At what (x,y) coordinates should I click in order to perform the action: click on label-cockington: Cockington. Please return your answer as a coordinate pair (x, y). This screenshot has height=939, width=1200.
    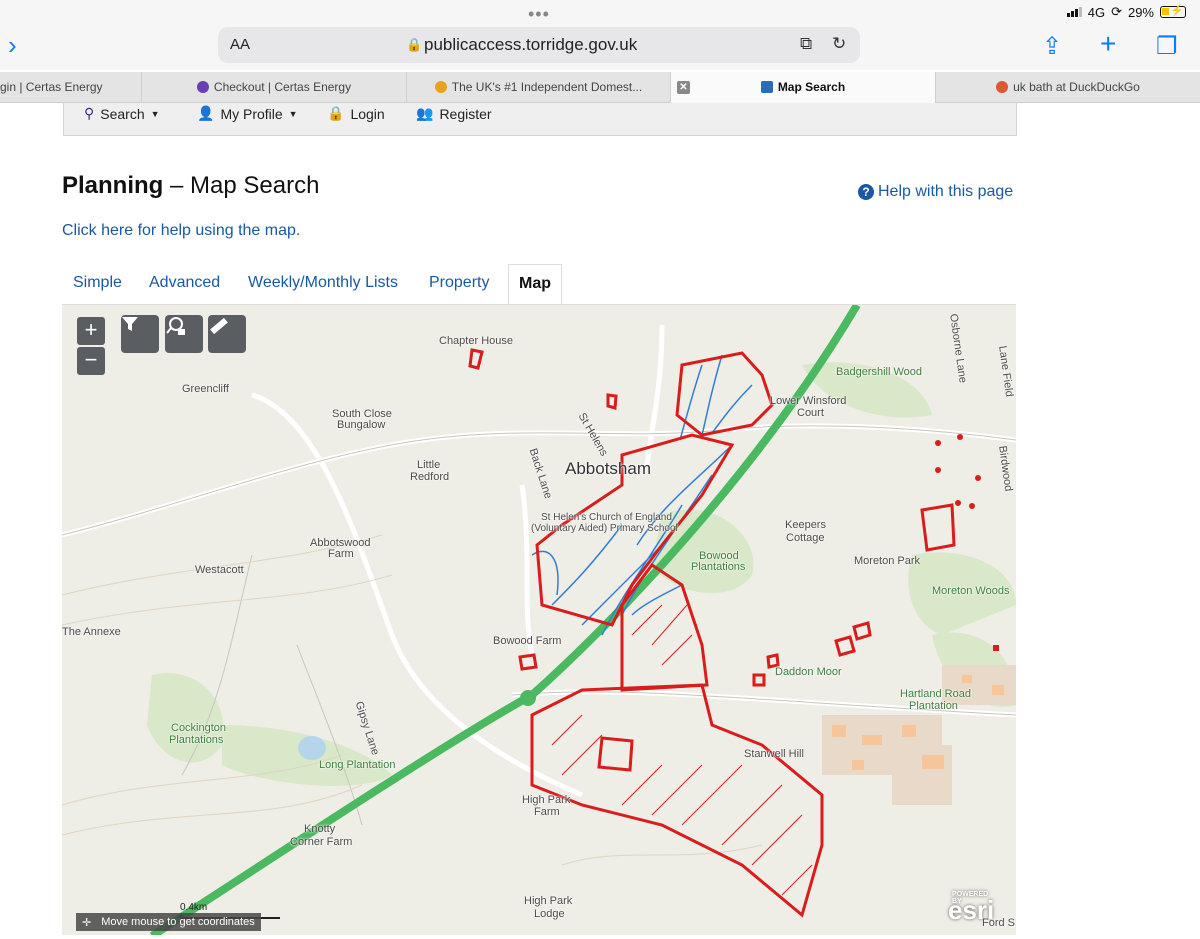
    Looking at the image, I should click on (199, 728).